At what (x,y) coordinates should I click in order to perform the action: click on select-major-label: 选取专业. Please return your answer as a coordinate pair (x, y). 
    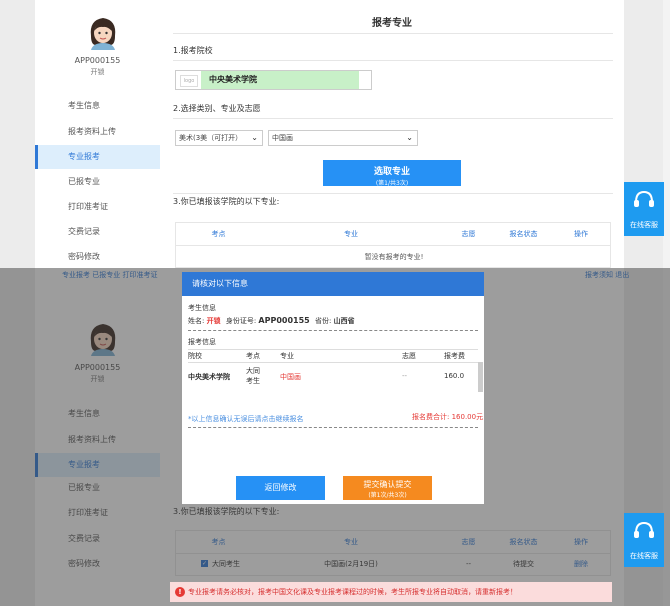
    Looking at the image, I should click on (391, 172).